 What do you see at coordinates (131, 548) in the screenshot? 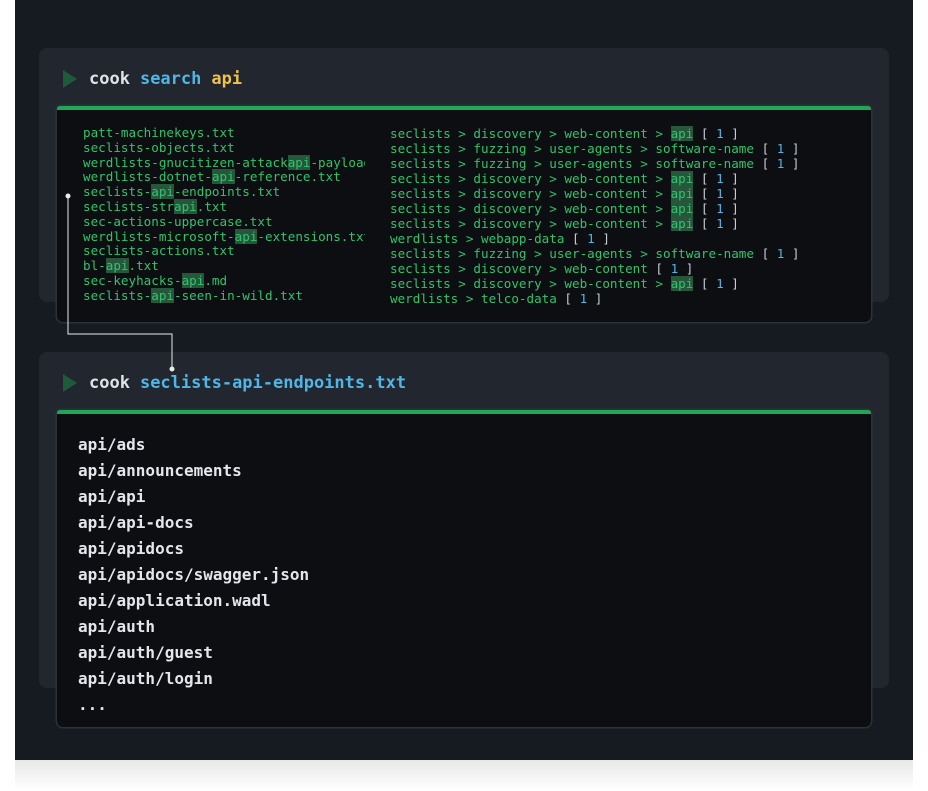
I see `output-line: api/apidocs` at bounding box center [131, 548].